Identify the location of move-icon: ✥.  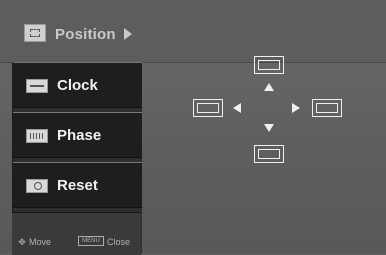
(22, 242).